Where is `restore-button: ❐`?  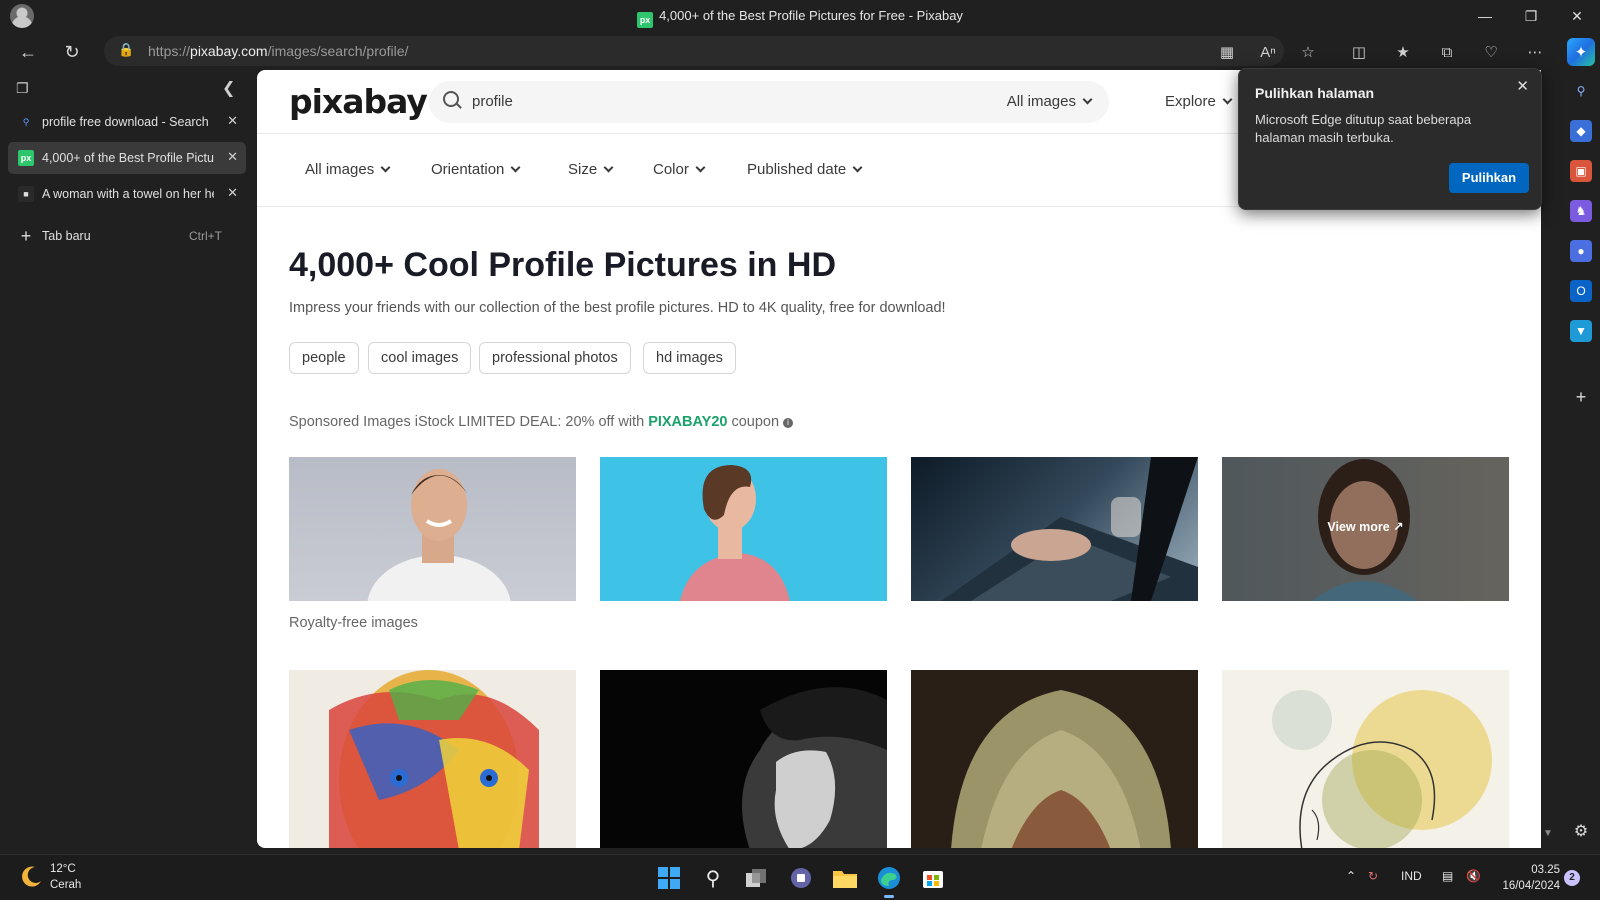 restore-button: ❐ is located at coordinates (1531, 16).